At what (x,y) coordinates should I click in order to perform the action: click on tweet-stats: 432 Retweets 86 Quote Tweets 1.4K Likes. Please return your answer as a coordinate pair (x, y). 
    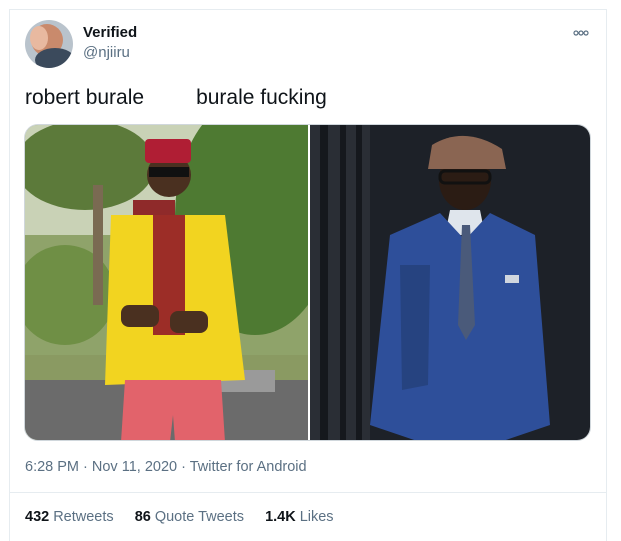
    Looking at the image, I should click on (188, 517).